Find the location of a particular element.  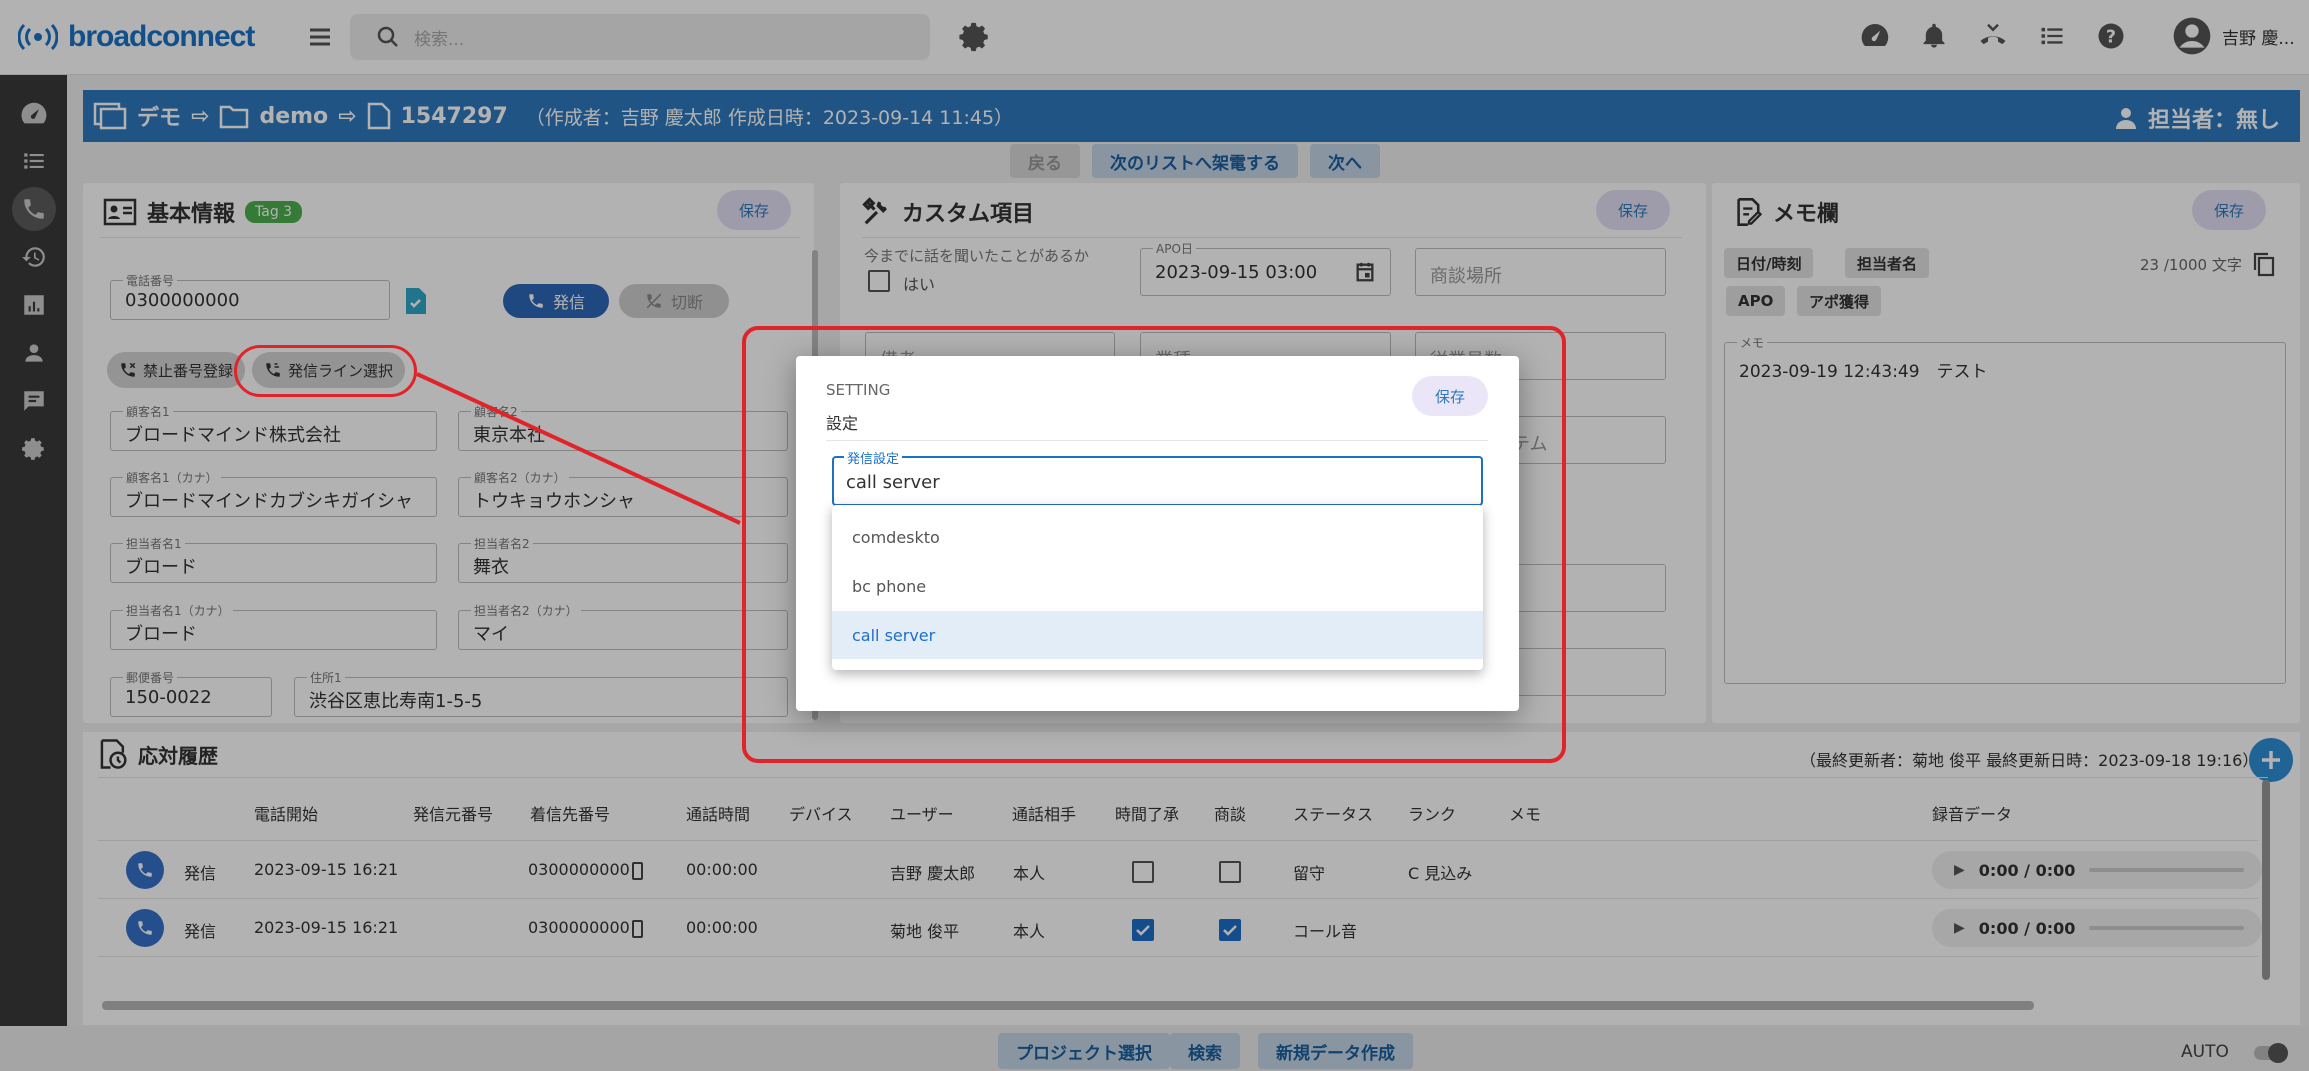

option-comdeskto: comdeskto is located at coordinates (1157, 537).